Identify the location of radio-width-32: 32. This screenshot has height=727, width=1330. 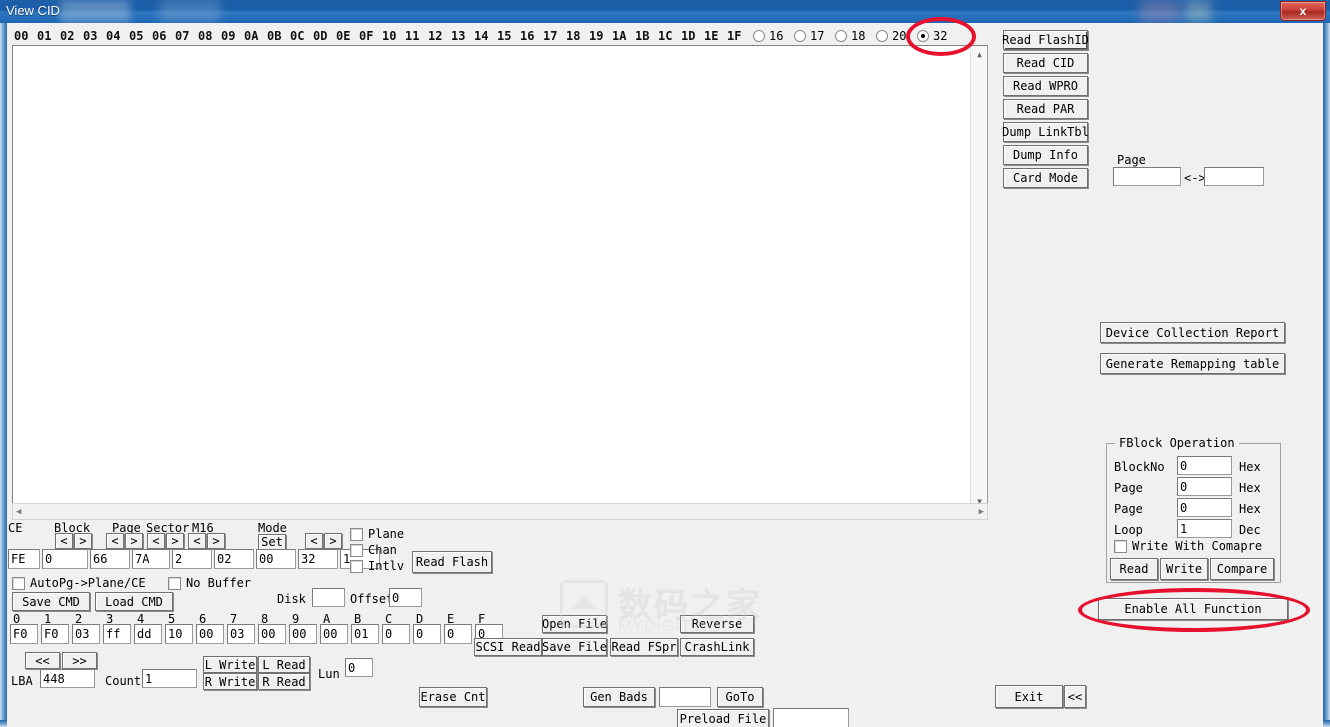
(932, 36).